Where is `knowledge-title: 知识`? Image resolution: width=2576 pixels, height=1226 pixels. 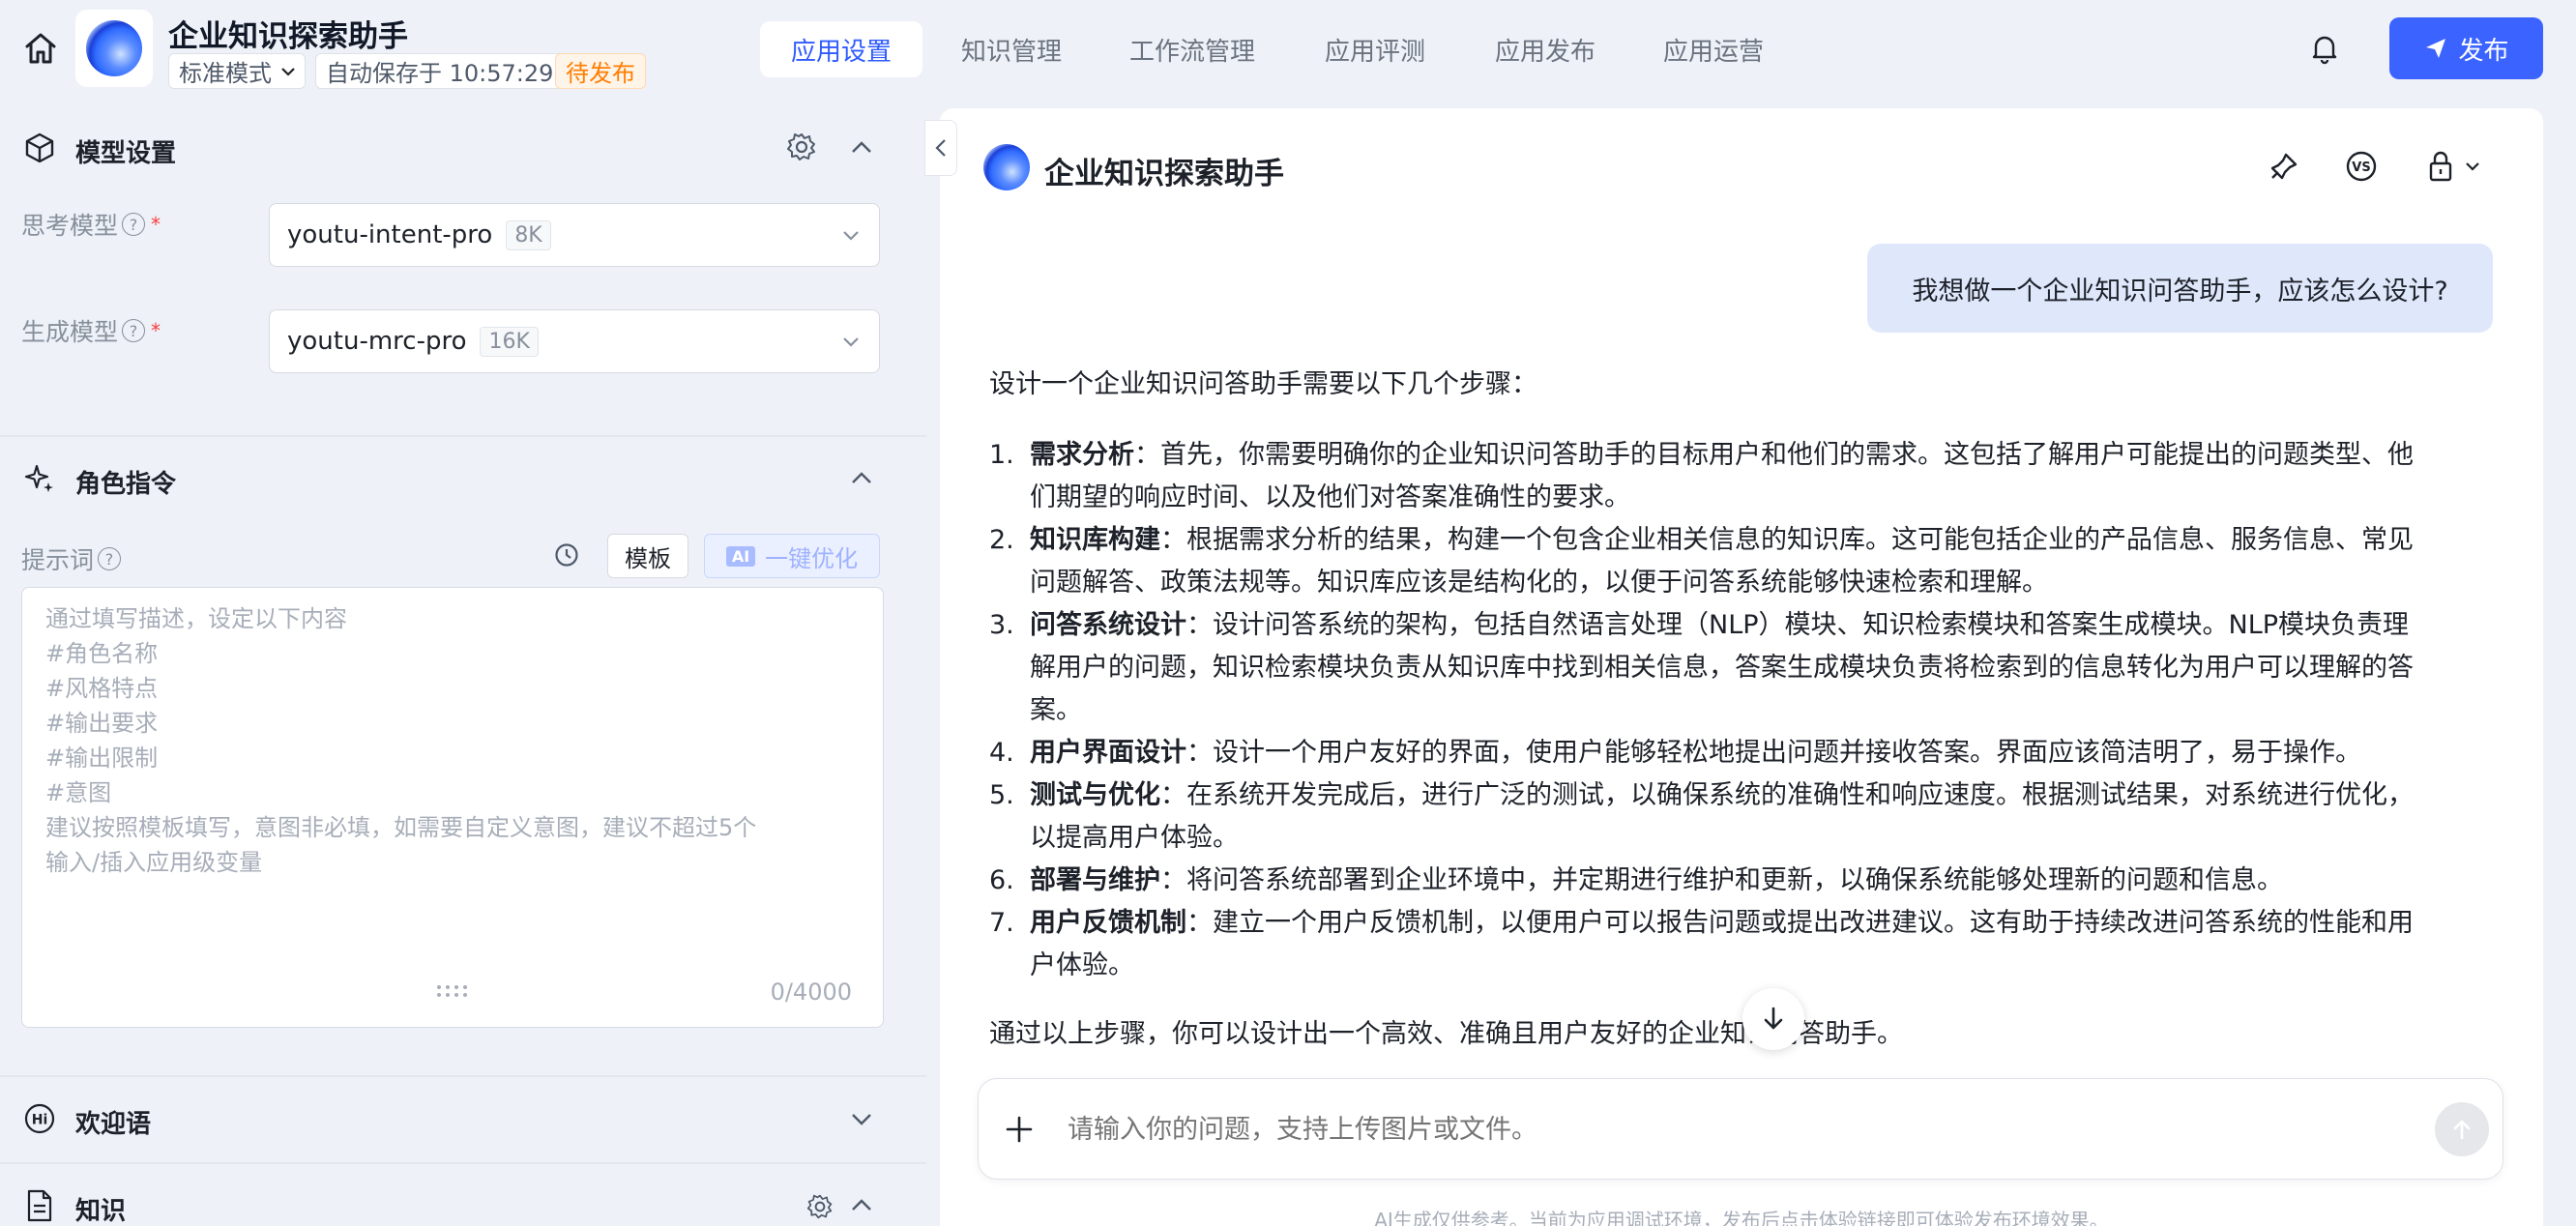
knowledge-title: 知识 is located at coordinates (101, 1212).